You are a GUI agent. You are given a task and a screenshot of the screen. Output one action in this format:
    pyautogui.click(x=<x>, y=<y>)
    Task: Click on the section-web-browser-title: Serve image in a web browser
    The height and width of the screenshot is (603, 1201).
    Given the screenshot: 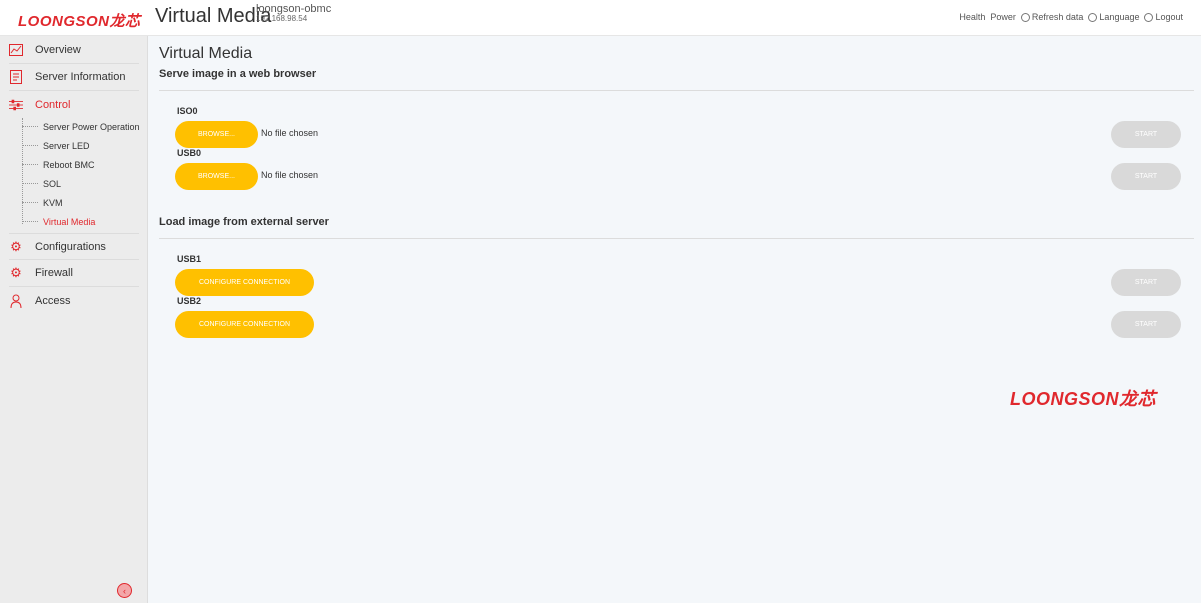 What is the action you would take?
    pyautogui.click(x=238, y=74)
    